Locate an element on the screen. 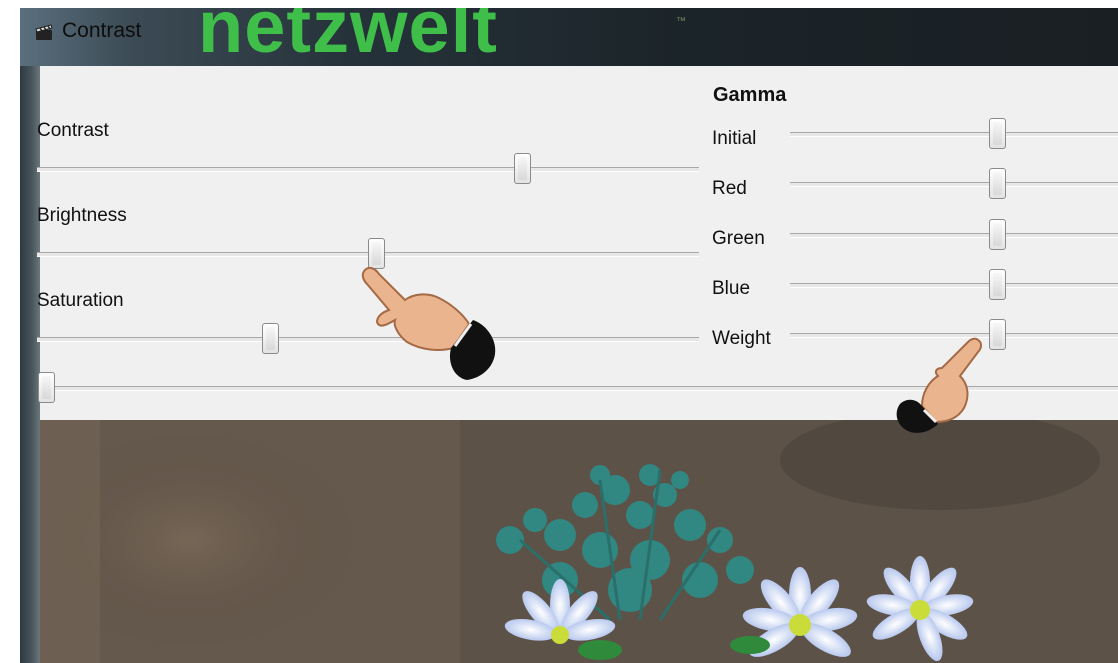 The image size is (1118, 663). netzwelt-watermark: netzwelt is located at coordinates (348, 37).